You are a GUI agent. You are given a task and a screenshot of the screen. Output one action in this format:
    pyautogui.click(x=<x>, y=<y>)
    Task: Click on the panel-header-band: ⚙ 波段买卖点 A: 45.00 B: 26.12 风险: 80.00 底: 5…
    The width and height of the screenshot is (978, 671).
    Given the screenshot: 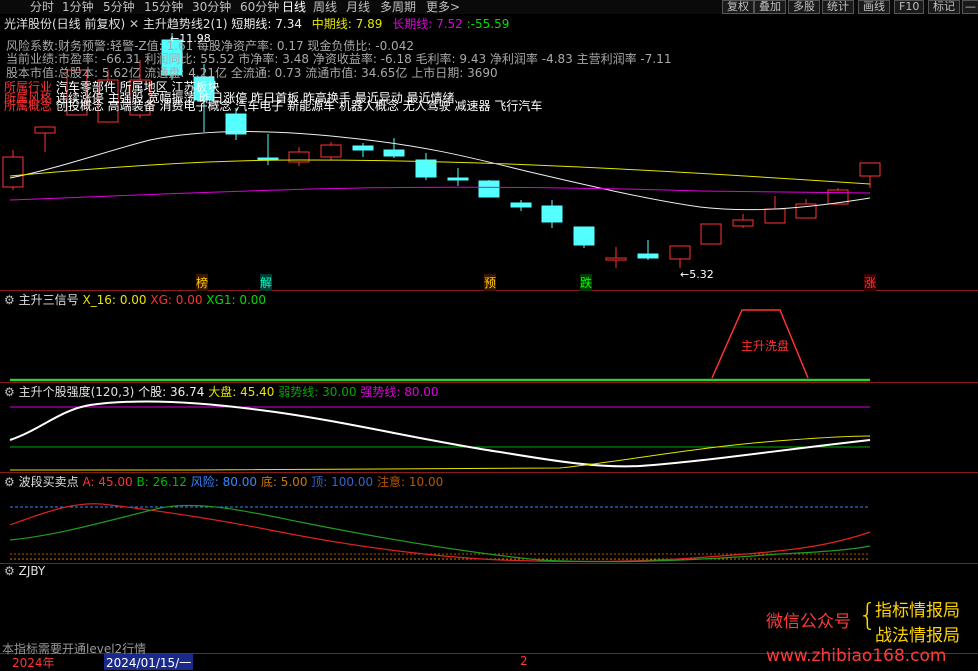 What is the action you would take?
    pyautogui.click(x=223, y=481)
    